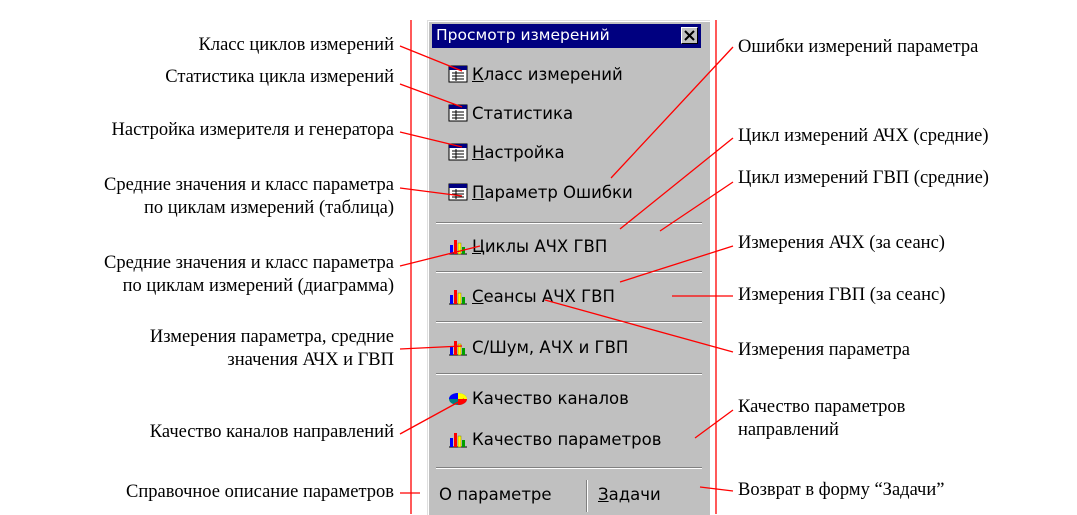  I want to click on annotation-channel-quality: Качество каналов направлений, so click(271, 432).